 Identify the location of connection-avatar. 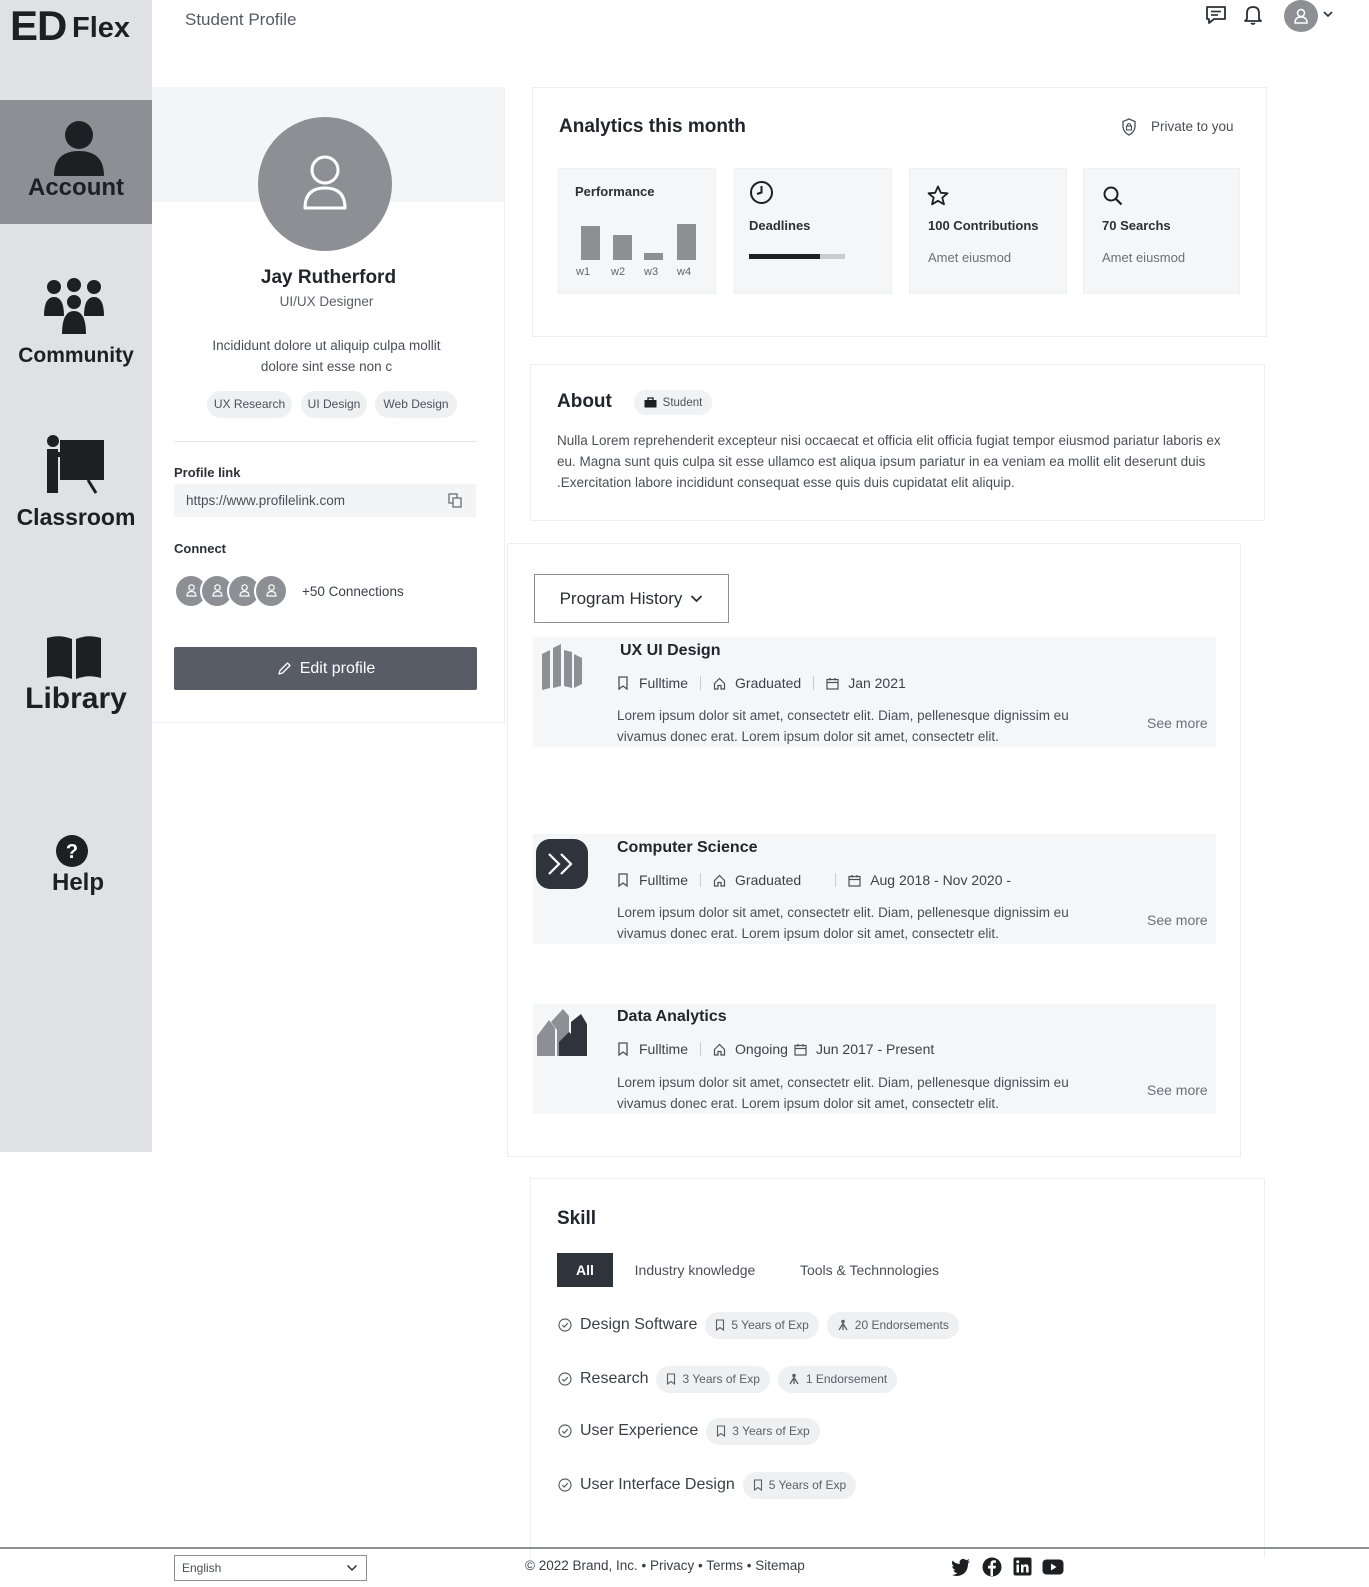
(271, 591).